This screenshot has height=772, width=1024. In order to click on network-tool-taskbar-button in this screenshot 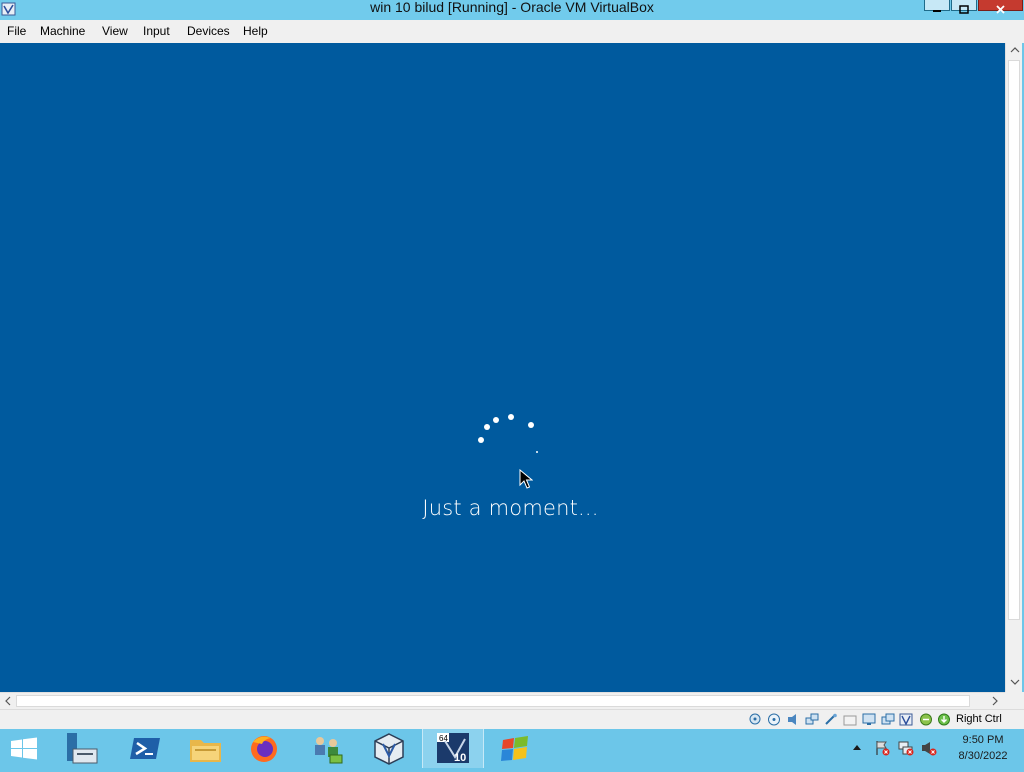, I will do `click(327, 748)`.